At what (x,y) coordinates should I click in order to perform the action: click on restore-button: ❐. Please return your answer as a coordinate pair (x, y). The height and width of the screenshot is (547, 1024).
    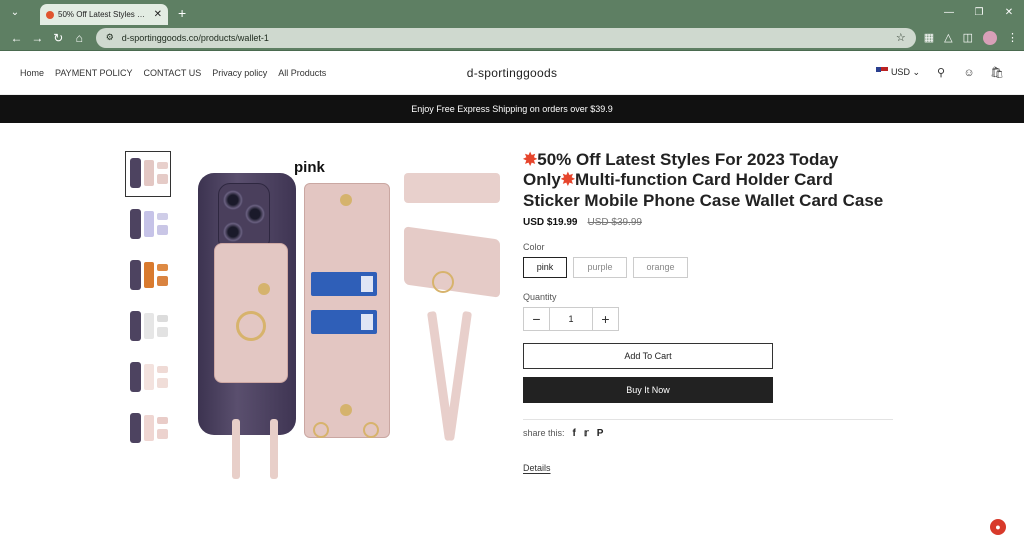
    Looking at the image, I should click on (979, 12).